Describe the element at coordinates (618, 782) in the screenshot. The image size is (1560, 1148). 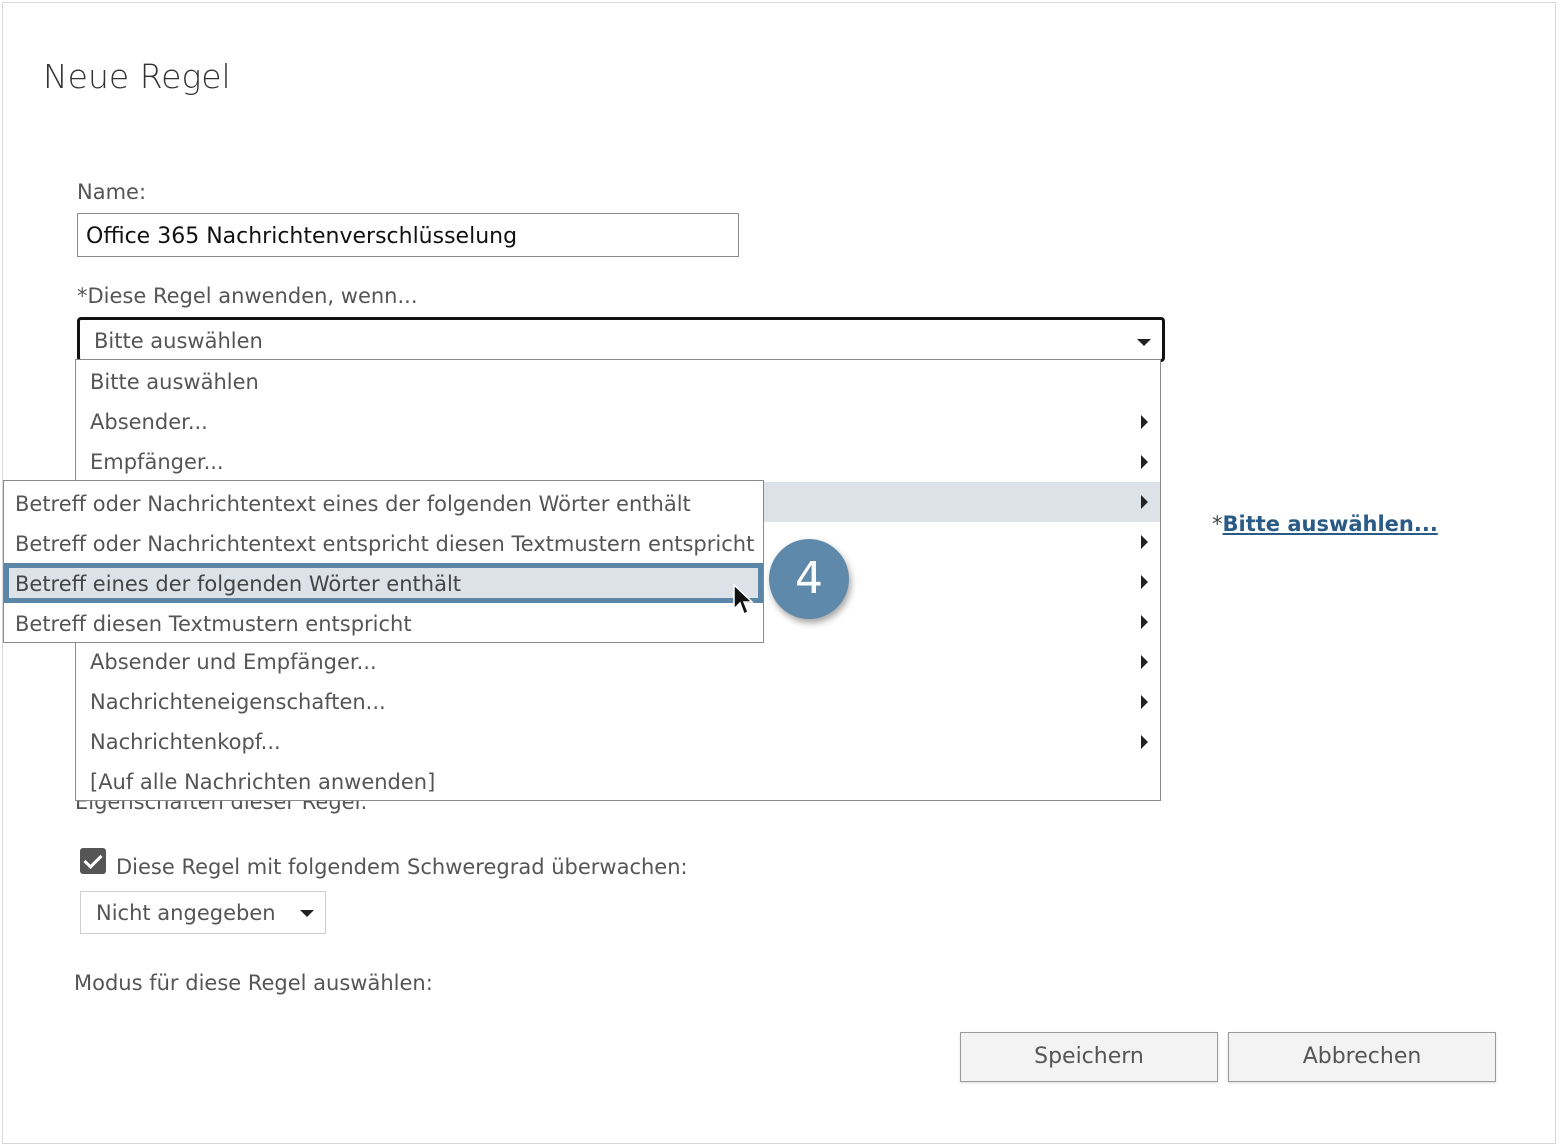
I see `dropdown-option-all-messages: [Auf alle Nachrichten anwenden]` at that location.